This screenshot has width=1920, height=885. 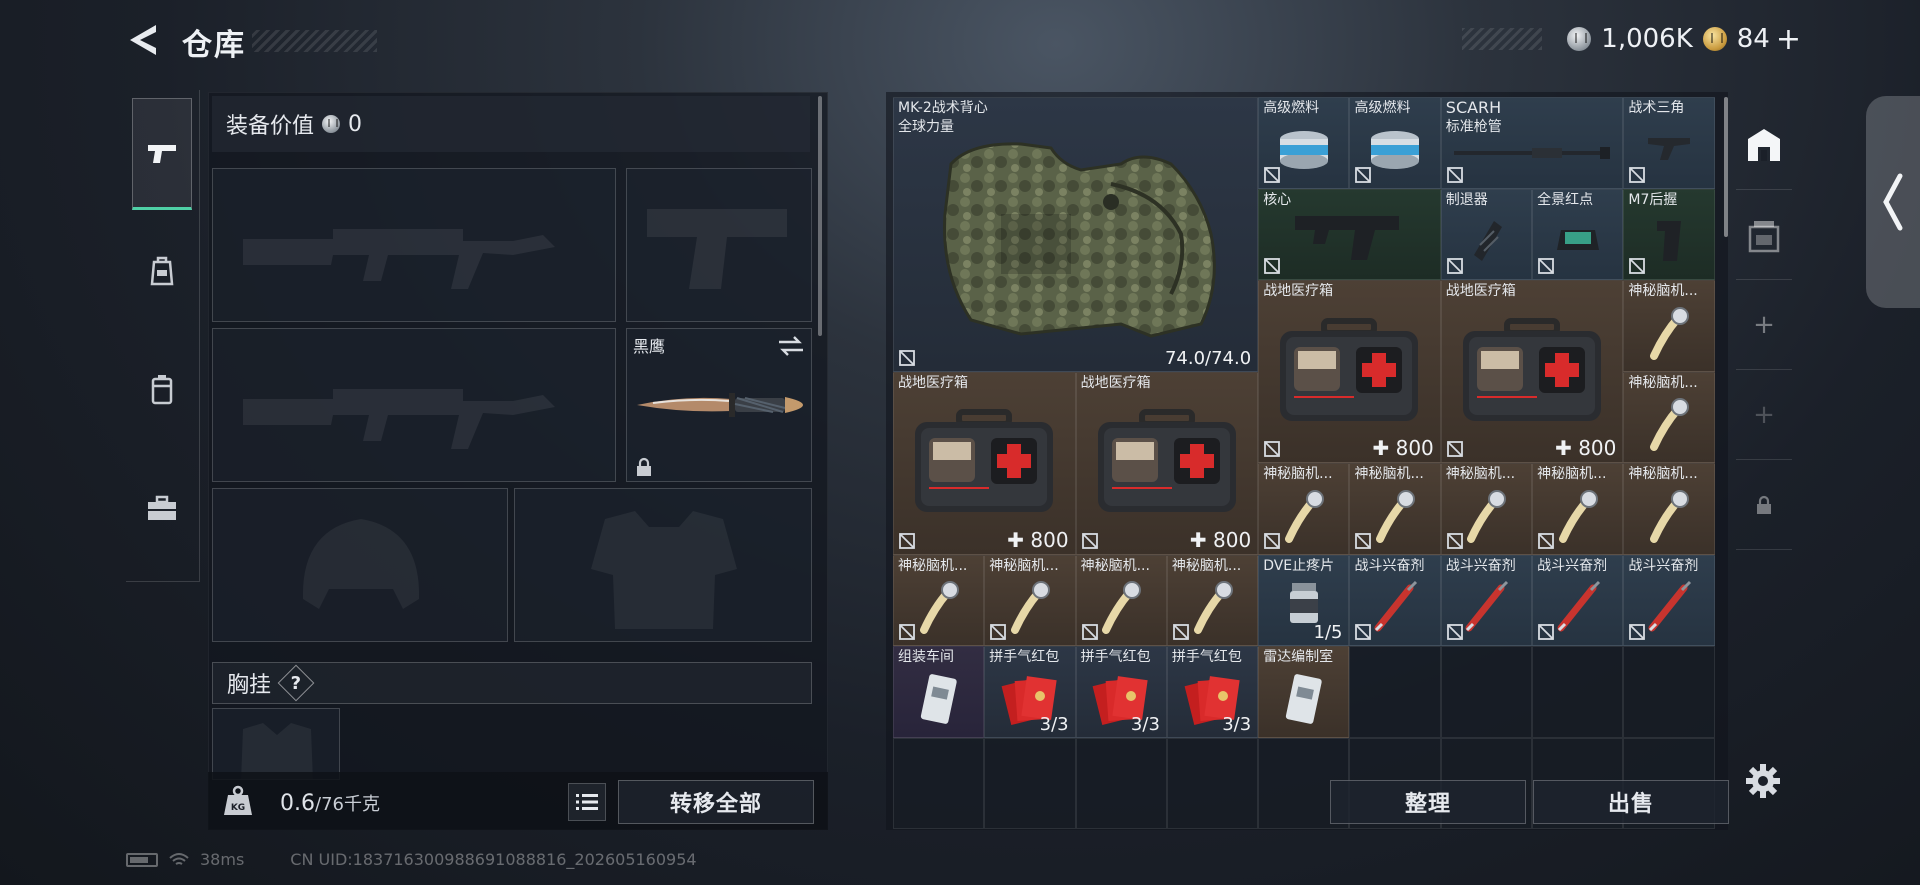 I want to click on chest-rig-slot, so click(x=276, y=744).